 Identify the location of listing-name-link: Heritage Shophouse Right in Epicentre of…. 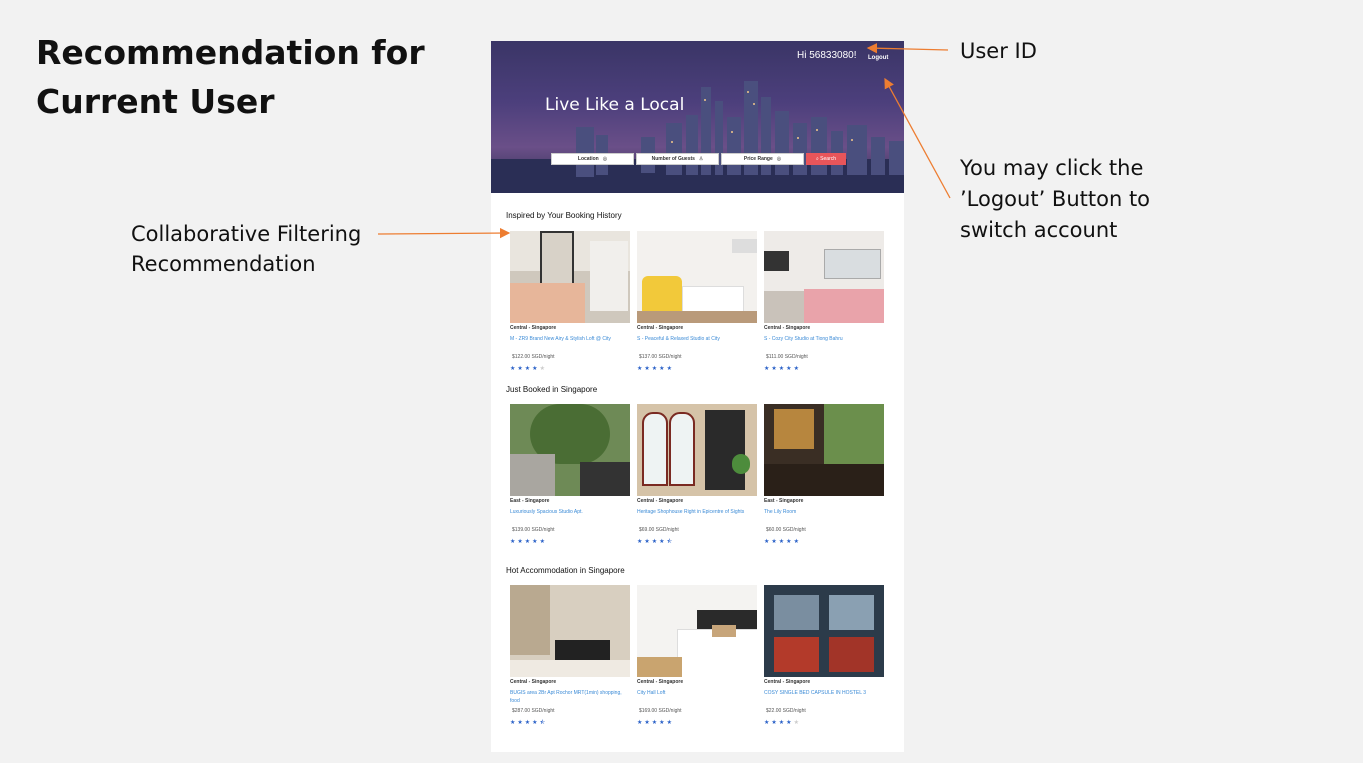
(697, 516).